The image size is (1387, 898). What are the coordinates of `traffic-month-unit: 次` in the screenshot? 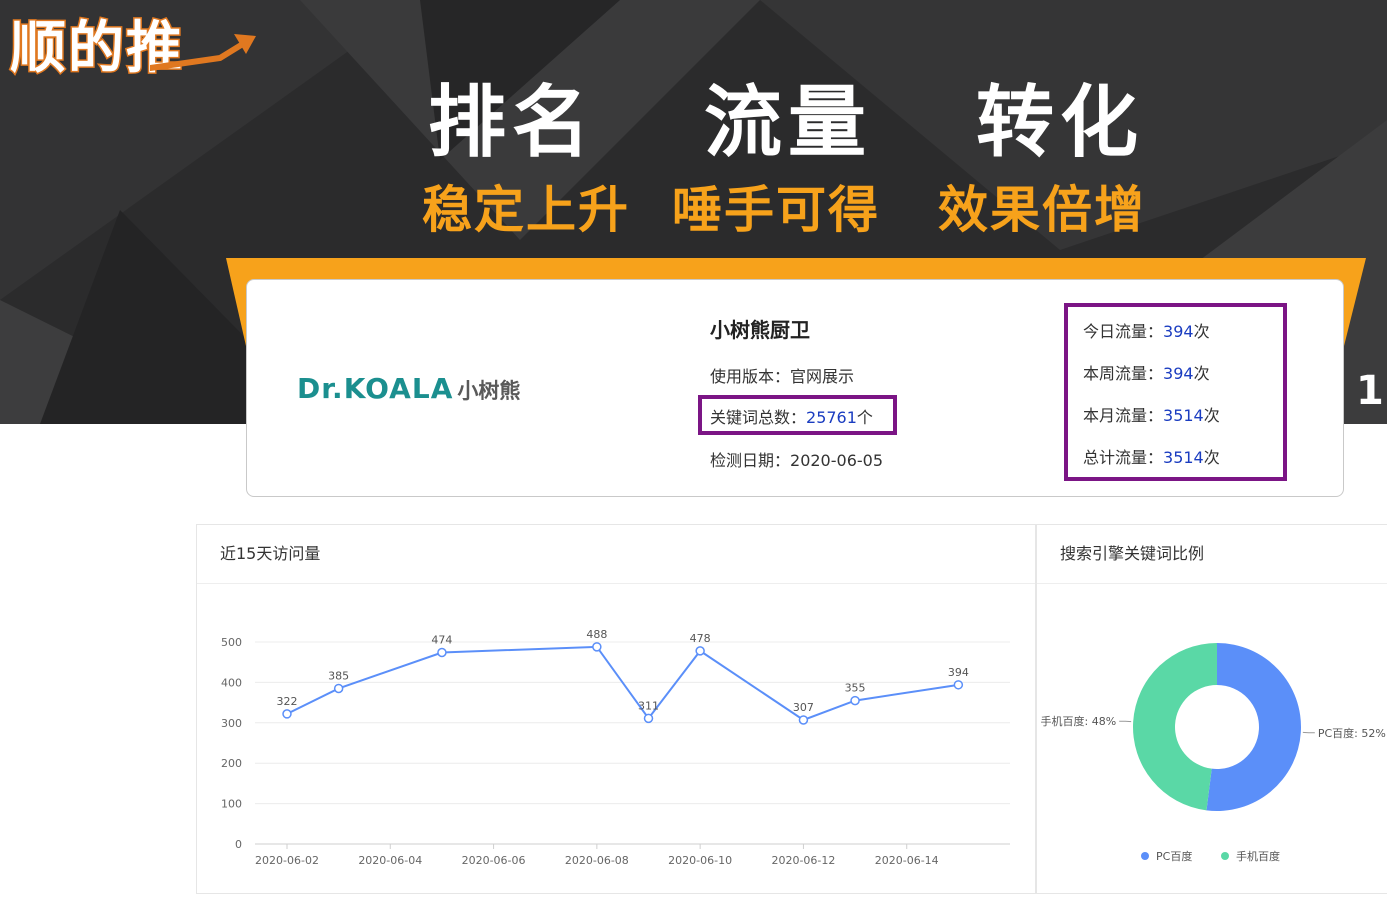 It's located at (1212, 415).